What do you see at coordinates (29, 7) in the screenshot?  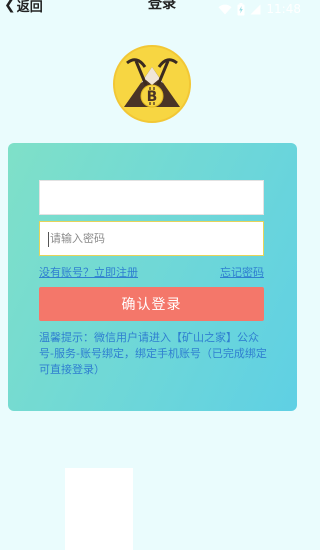 I see `back-label: 返回` at bounding box center [29, 7].